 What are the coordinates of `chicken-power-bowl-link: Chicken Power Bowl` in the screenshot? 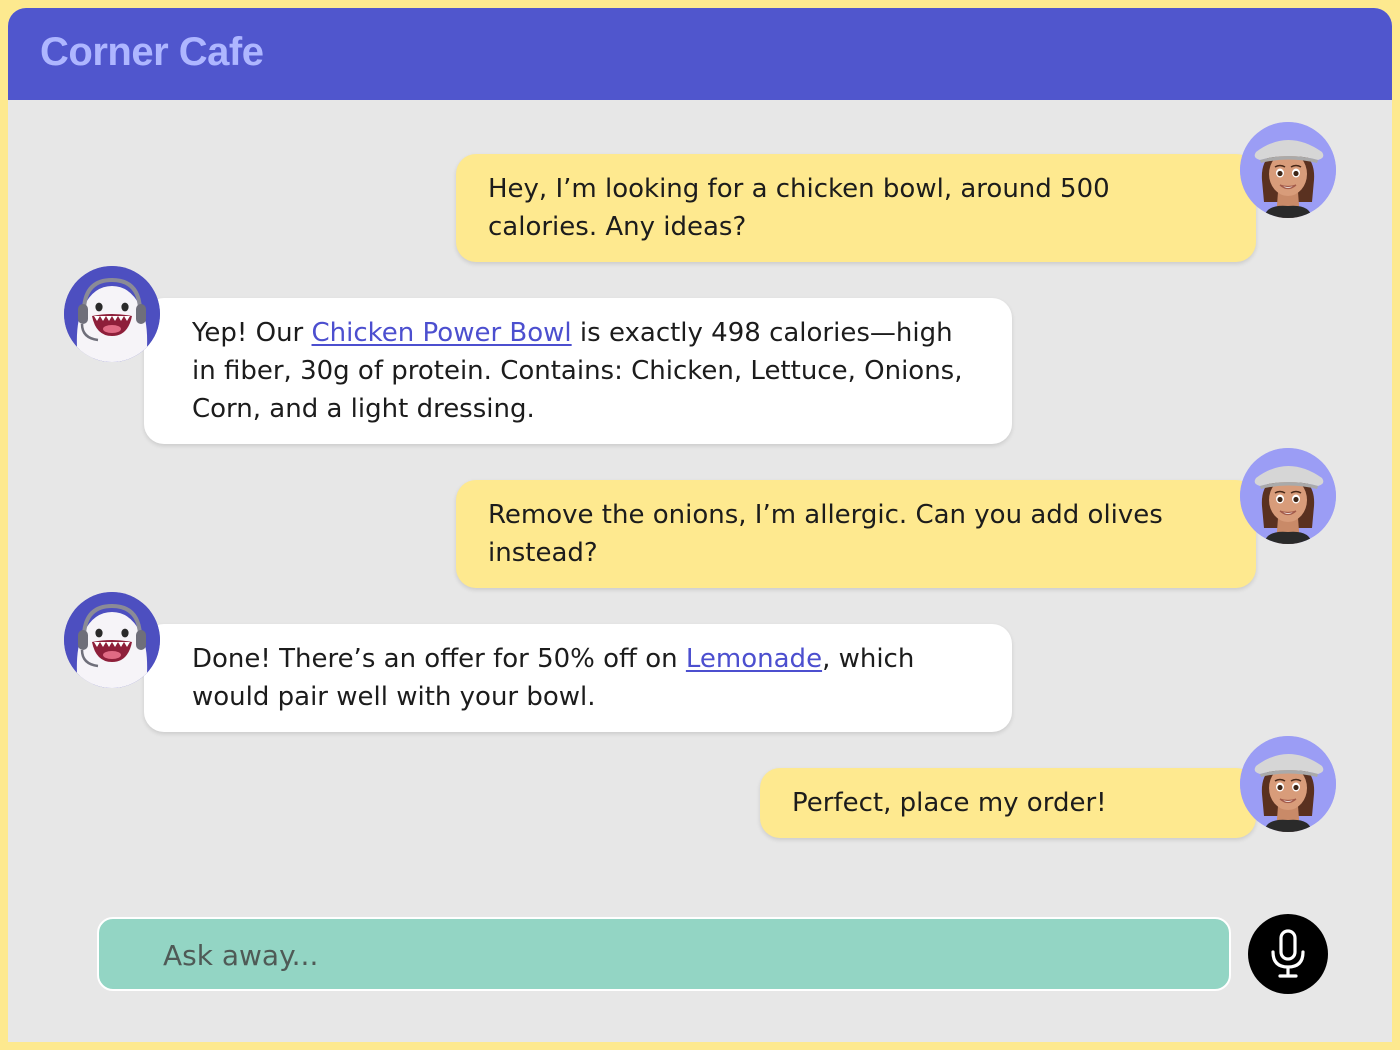 It's located at (442, 333).